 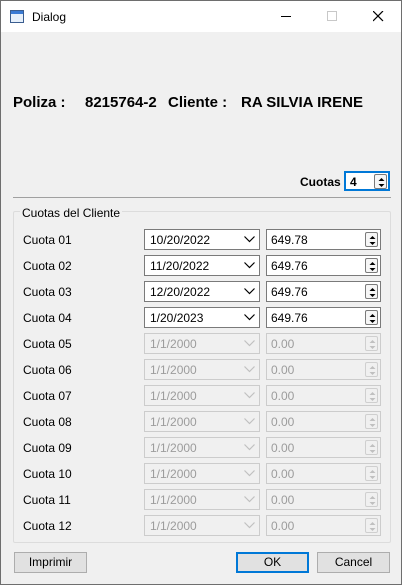 I want to click on quota-label: Cuota 07, so click(x=47, y=396).